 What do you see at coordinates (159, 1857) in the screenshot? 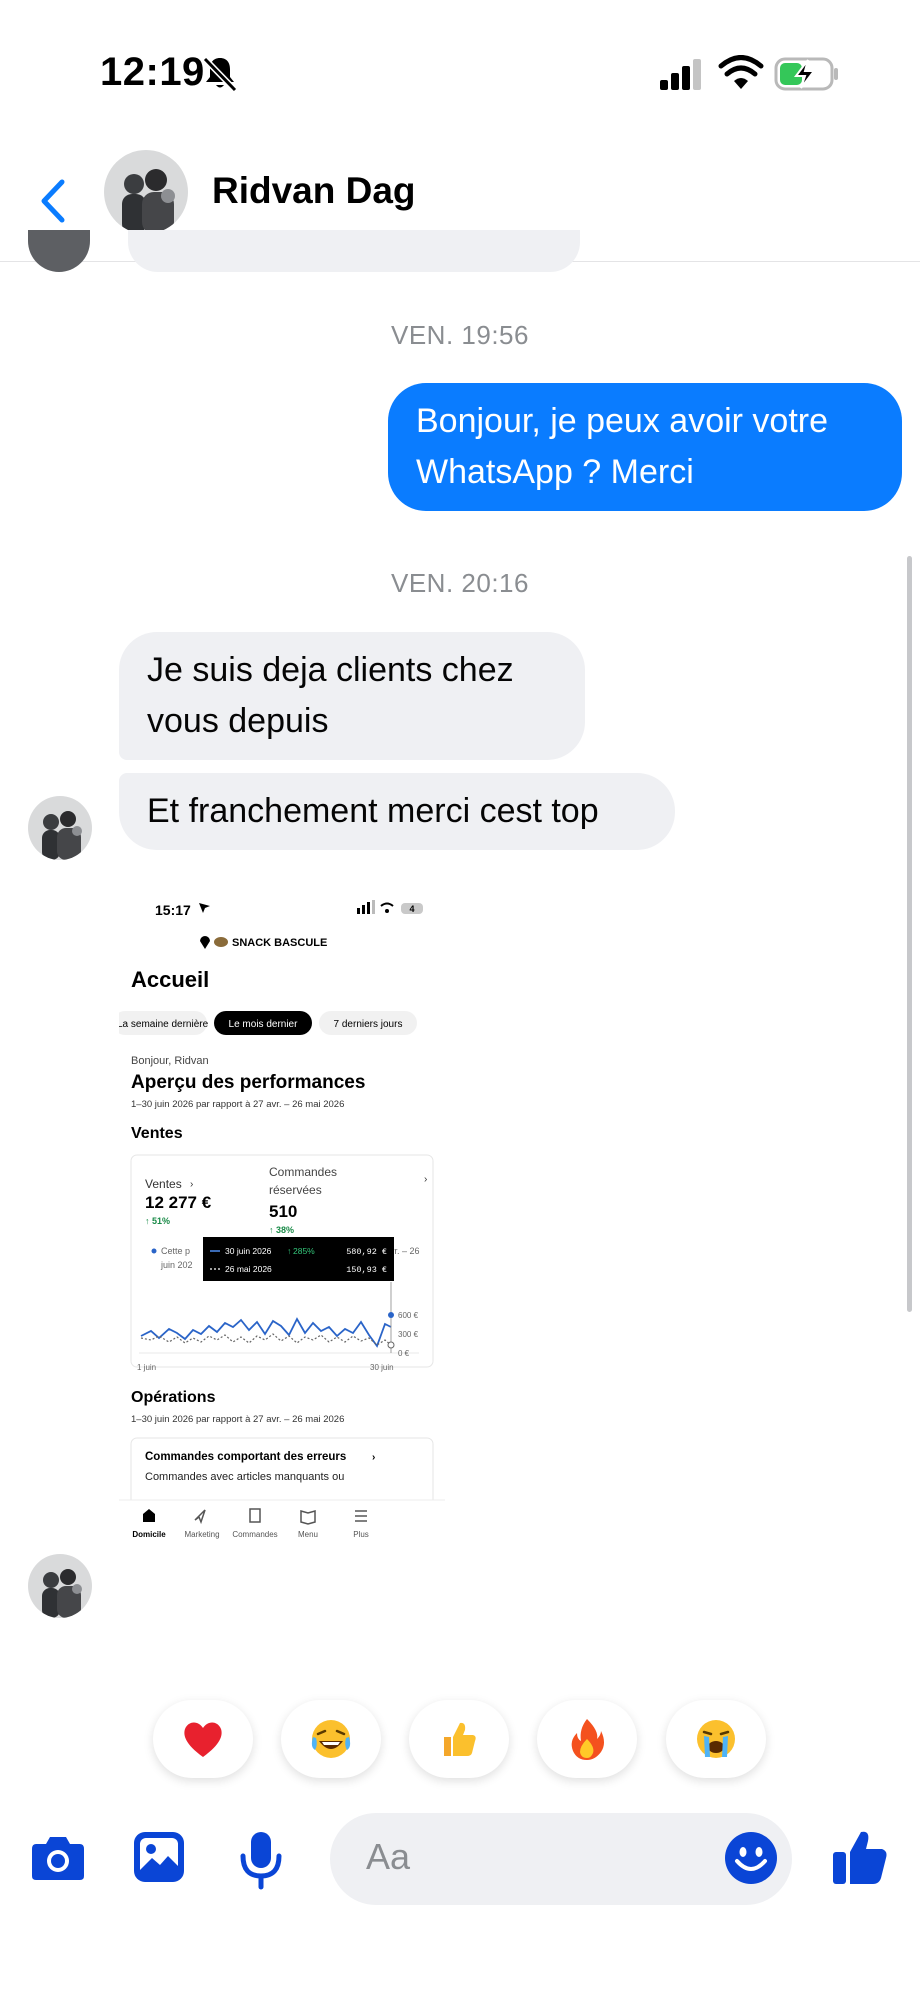
I see `gallery-icon` at bounding box center [159, 1857].